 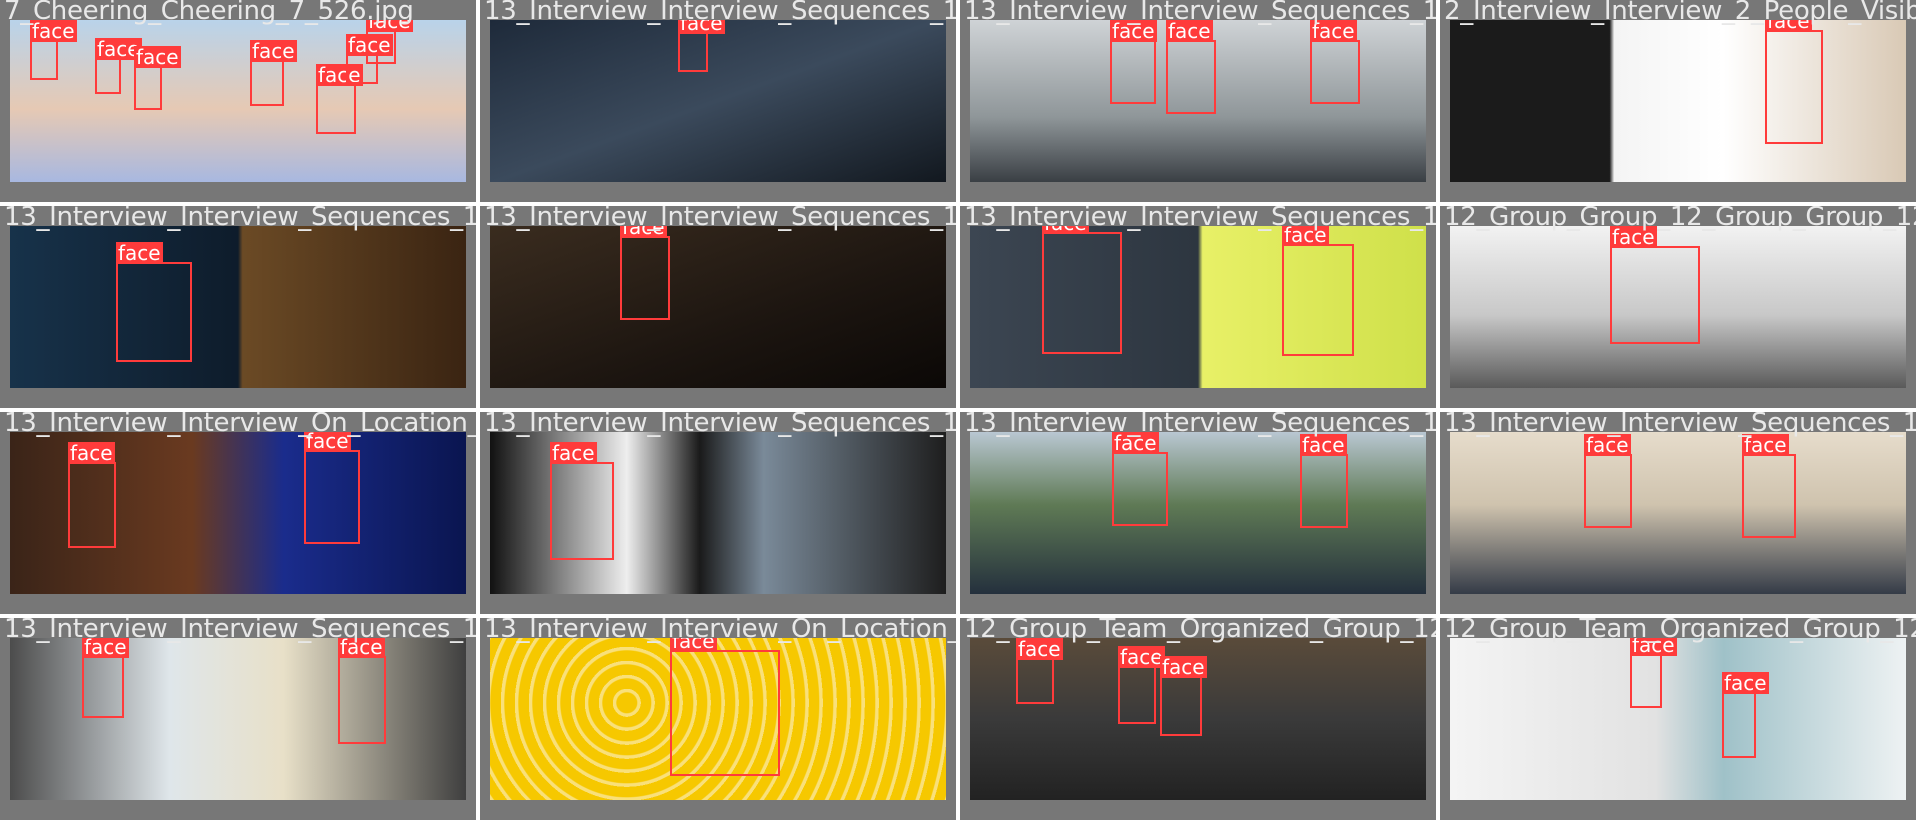 I want to click on image-filename: 13_Interview_Interview_Sequences_13_, so click(x=1680, y=425).